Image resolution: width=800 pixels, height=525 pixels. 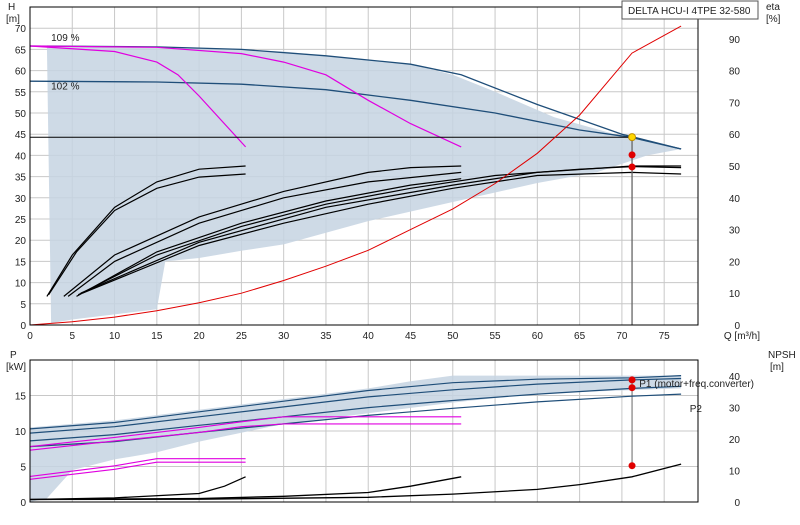 What do you see at coordinates (782, 355) in the screenshot?
I see `npsh-axis-label: NPSH` at bounding box center [782, 355].